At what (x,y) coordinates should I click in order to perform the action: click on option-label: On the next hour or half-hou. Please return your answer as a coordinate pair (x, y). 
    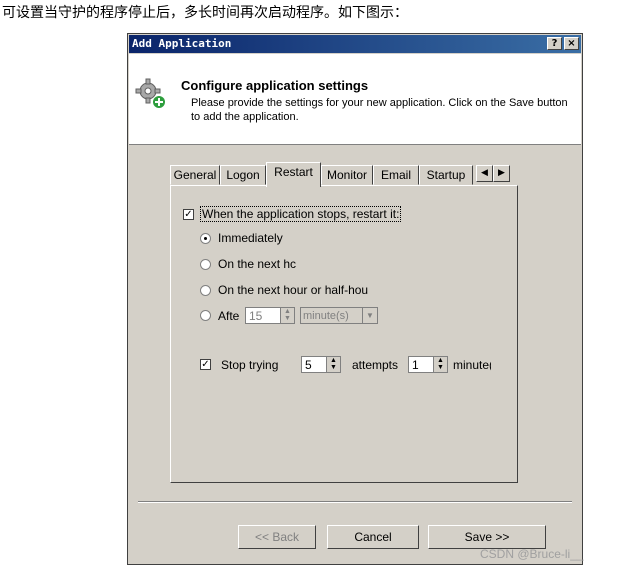
    Looking at the image, I should click on (293, 290).